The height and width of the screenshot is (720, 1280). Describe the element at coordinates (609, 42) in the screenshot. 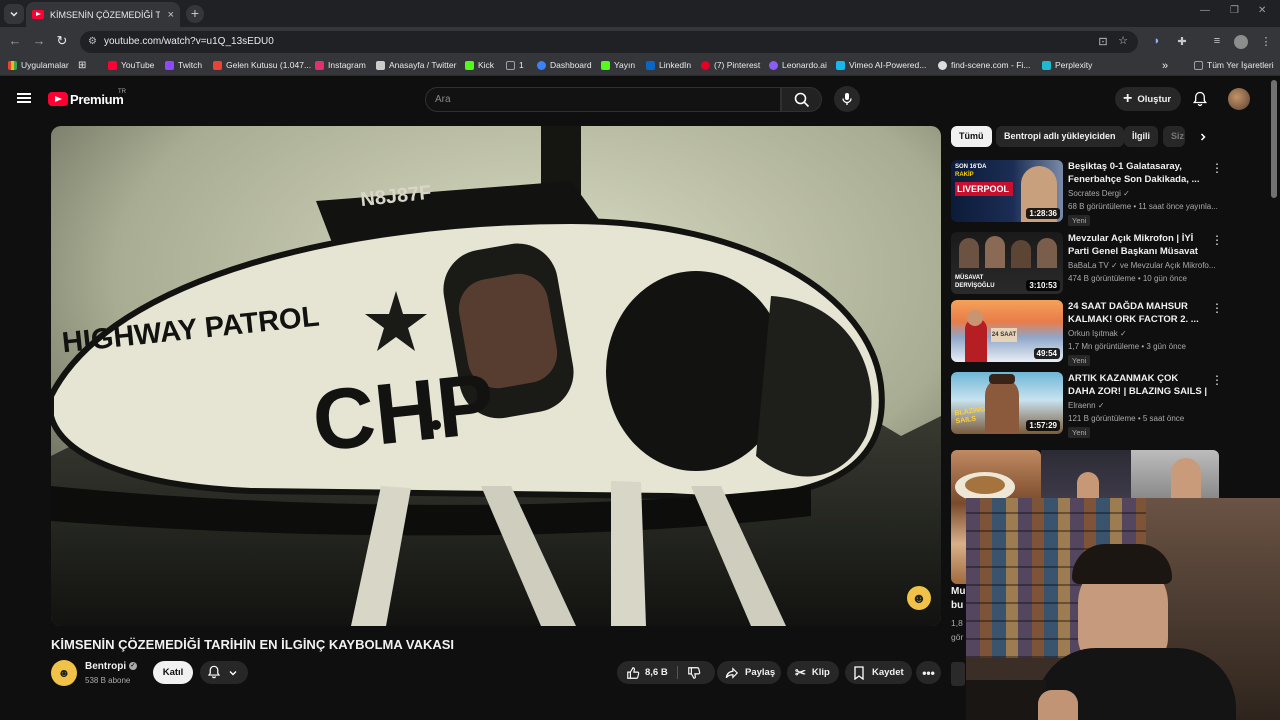

I see `address-bar: ⚙ youtube.com/watch?v=u1Q_13sEDU0 ⊡ ☆` at that location.